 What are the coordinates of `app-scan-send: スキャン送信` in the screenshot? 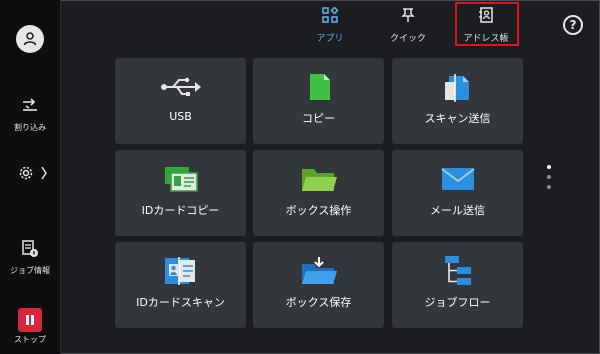 It's located at (457, 101).